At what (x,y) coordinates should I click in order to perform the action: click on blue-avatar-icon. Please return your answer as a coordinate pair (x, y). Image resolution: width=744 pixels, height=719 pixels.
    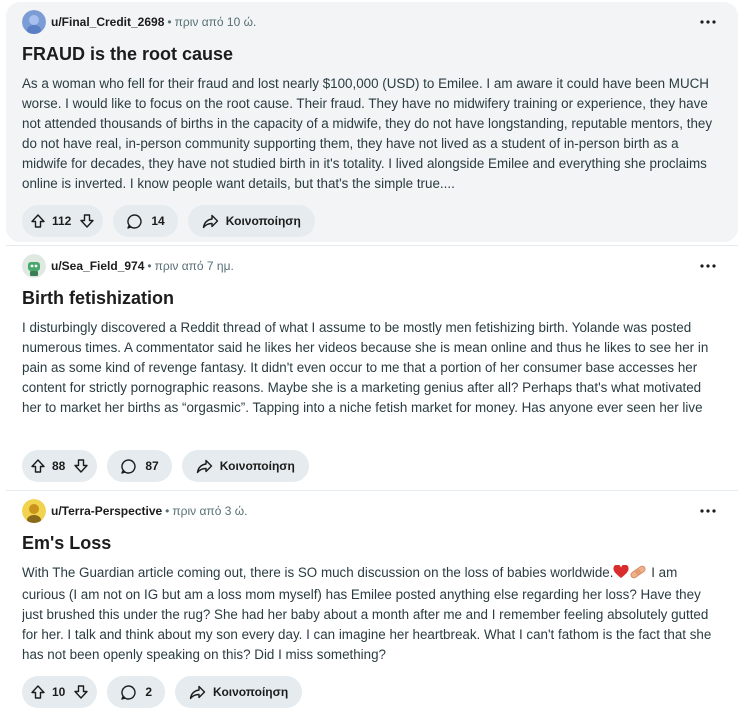
    Looking at the image, I should click on (34, 22).